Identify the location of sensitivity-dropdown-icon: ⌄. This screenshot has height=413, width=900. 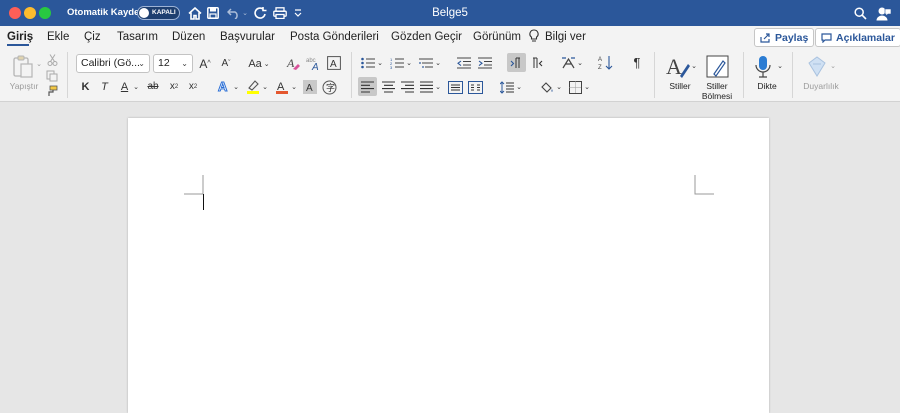
(833, 66).